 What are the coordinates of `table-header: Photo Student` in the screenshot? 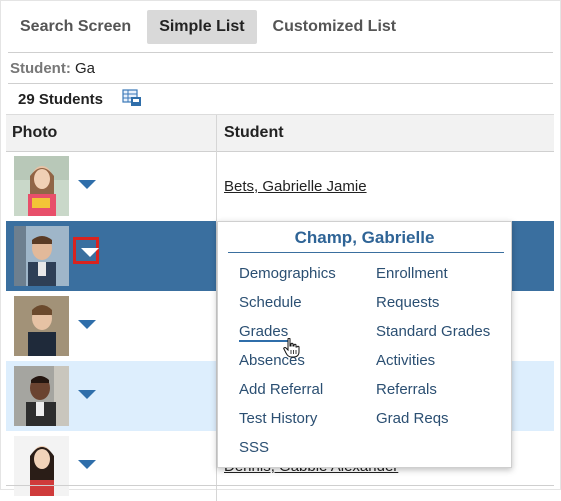 It's located at (280, 133).